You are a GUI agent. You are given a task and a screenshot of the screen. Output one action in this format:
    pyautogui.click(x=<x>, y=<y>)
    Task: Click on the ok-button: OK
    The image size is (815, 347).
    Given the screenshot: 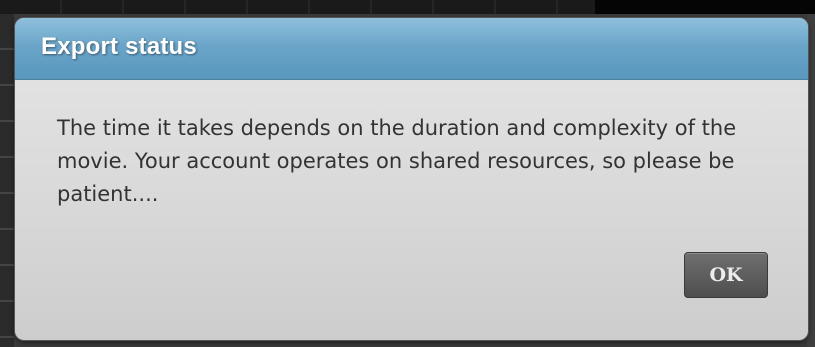 What is the action you would take?
    pyautogui.click(x=726, y=275)
    